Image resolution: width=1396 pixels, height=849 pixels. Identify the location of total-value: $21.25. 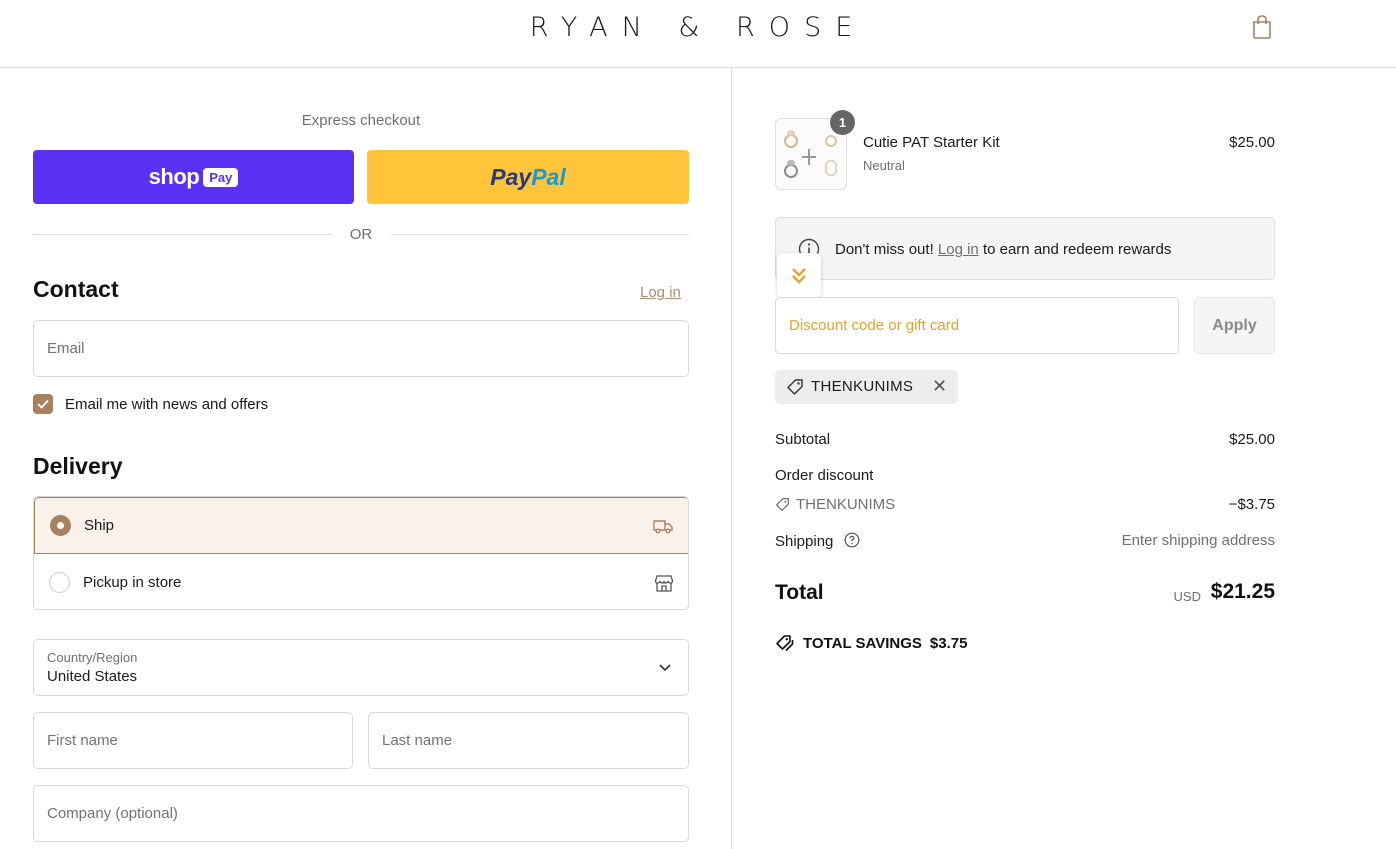
(1242, 591).